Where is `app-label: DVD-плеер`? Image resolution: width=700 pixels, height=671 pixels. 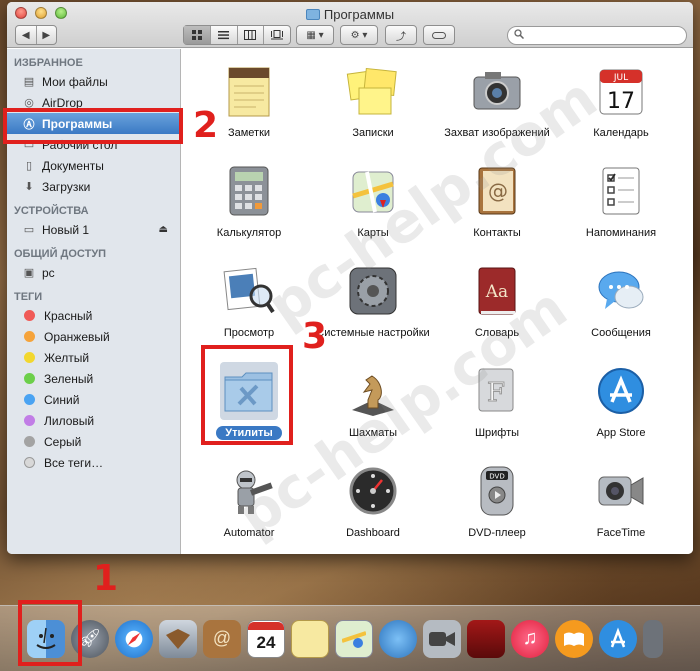 app-label: DVD-плеер is located at coordinates (497, 533).